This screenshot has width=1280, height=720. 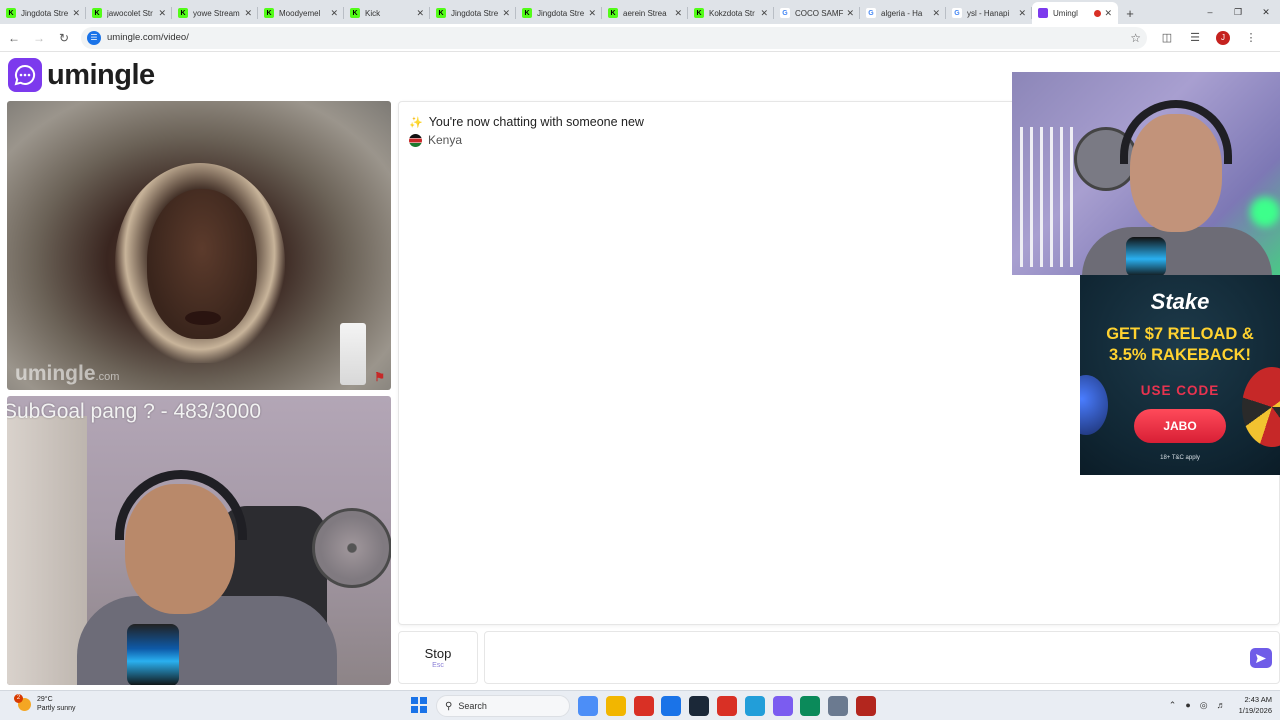 I want to click on tab-title: aerein Strea, so click(x=645, y=13).